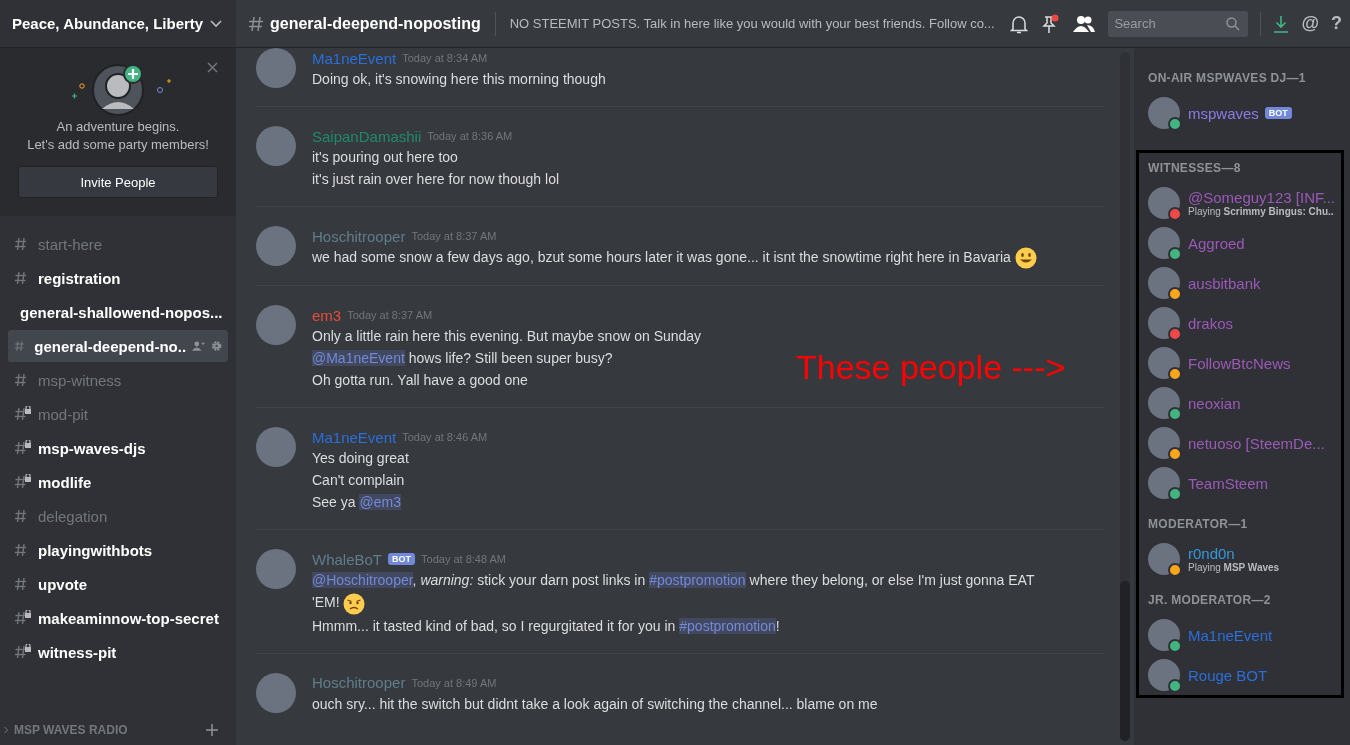  Describe the element at coordinates (118, 618) in the screenshot. I see `channel-item: makeaminnow-top-secret` at that location.